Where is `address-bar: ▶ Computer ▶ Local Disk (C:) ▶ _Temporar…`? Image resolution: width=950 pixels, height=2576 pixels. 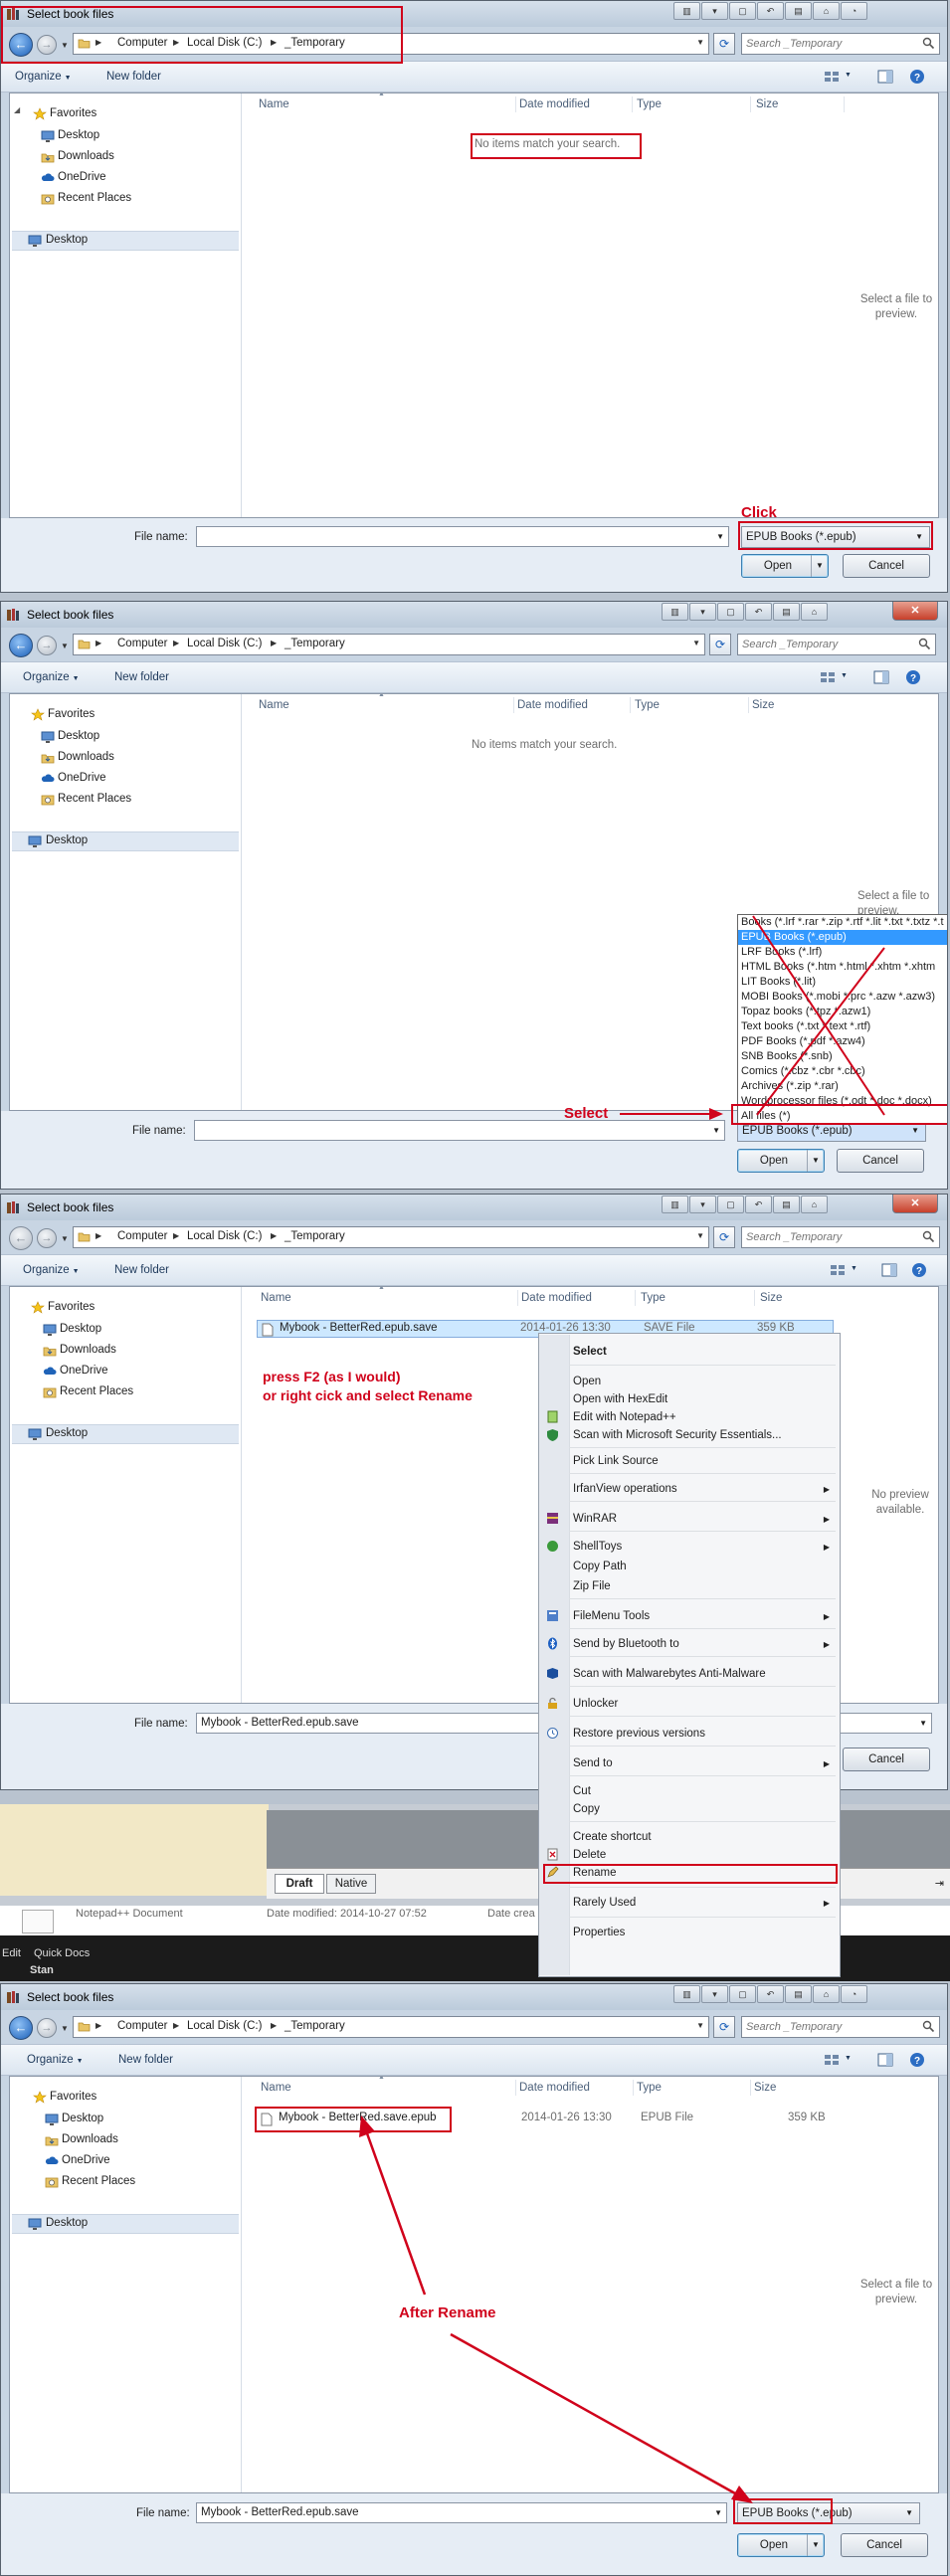
address-bar: ▶ Computer ▶ Local Disk (C:) ▶ _Temporar… is located at coordinates (391, 1237).